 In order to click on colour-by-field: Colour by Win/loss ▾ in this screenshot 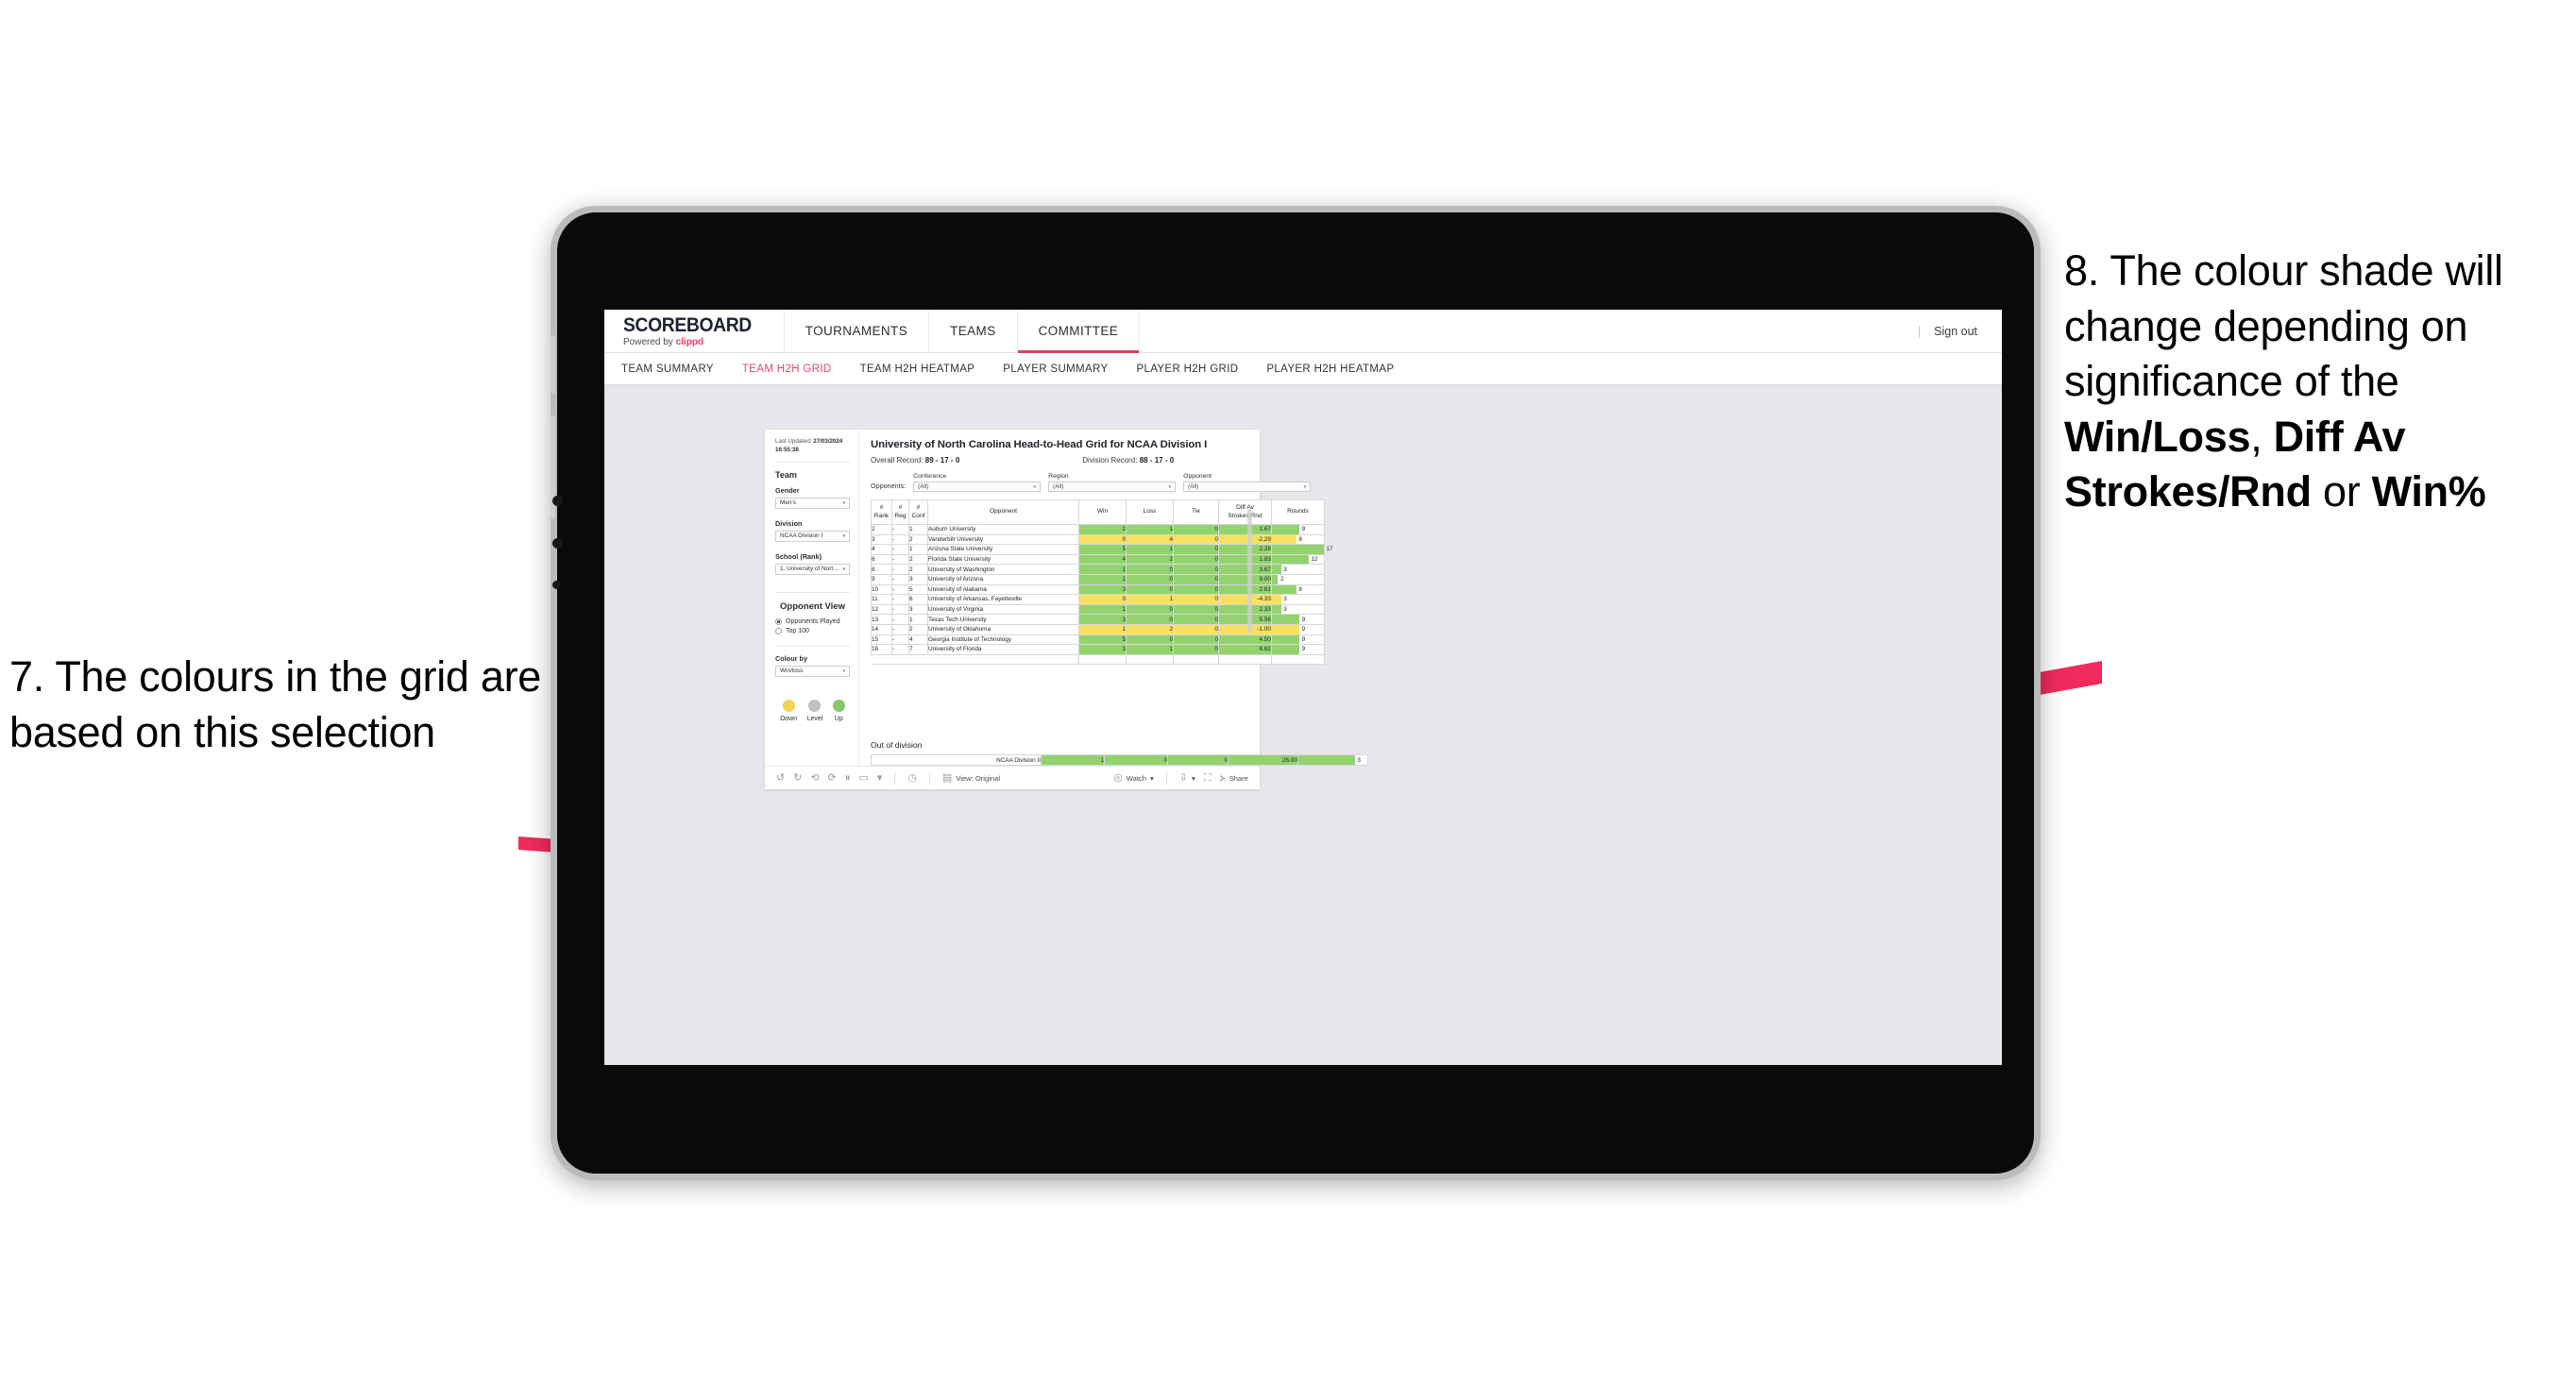, I will do `click(812, 665)`.